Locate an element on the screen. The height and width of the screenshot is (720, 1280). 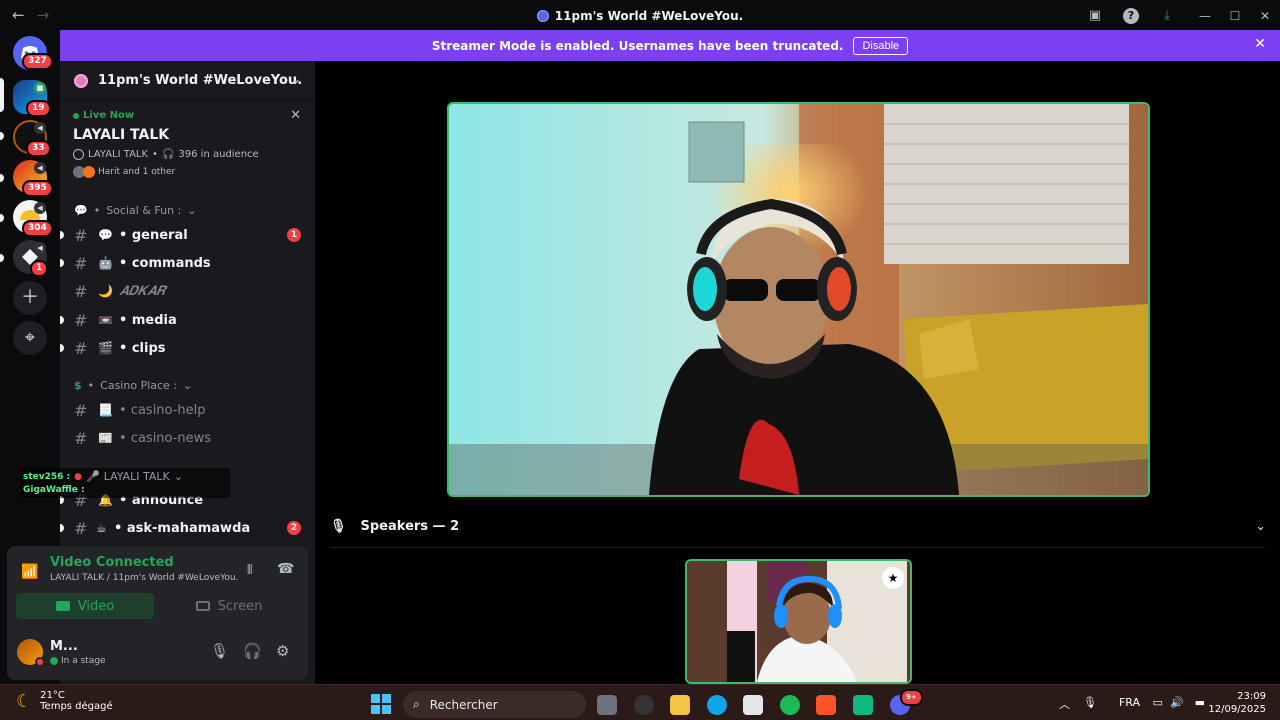
server-icon is located at coordinates (542, 16).